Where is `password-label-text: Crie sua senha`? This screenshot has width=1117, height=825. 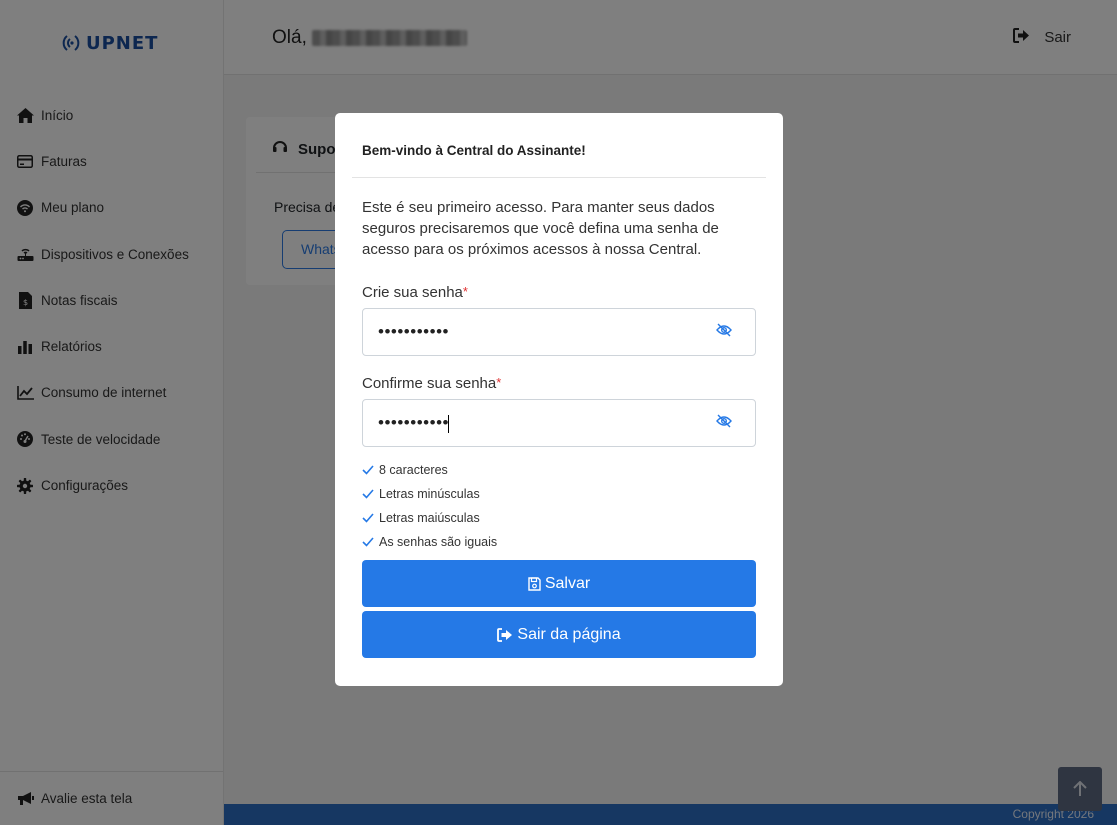
password-label-text: Crie sua senha is located at coordinates (412, 292).